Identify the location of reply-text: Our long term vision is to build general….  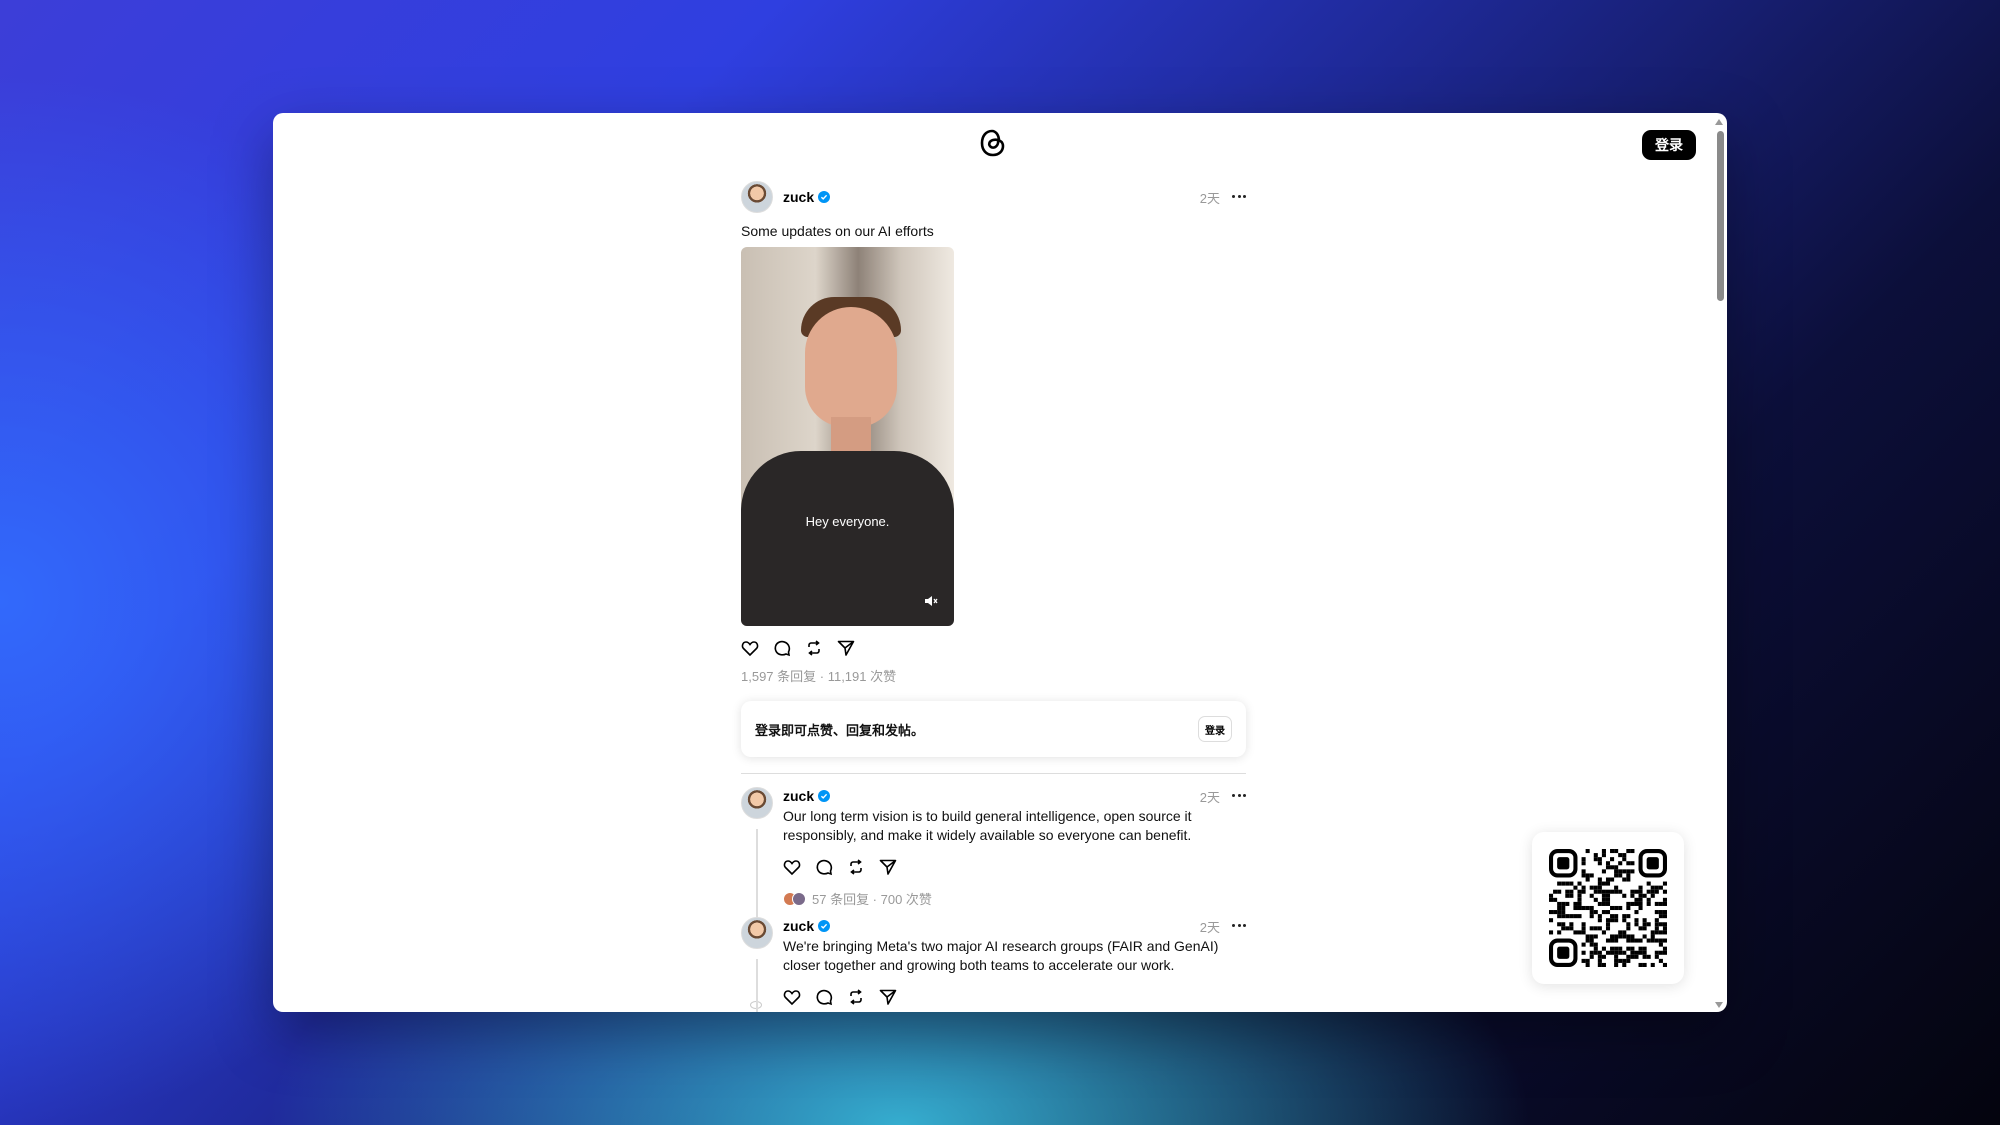
(987, 825).